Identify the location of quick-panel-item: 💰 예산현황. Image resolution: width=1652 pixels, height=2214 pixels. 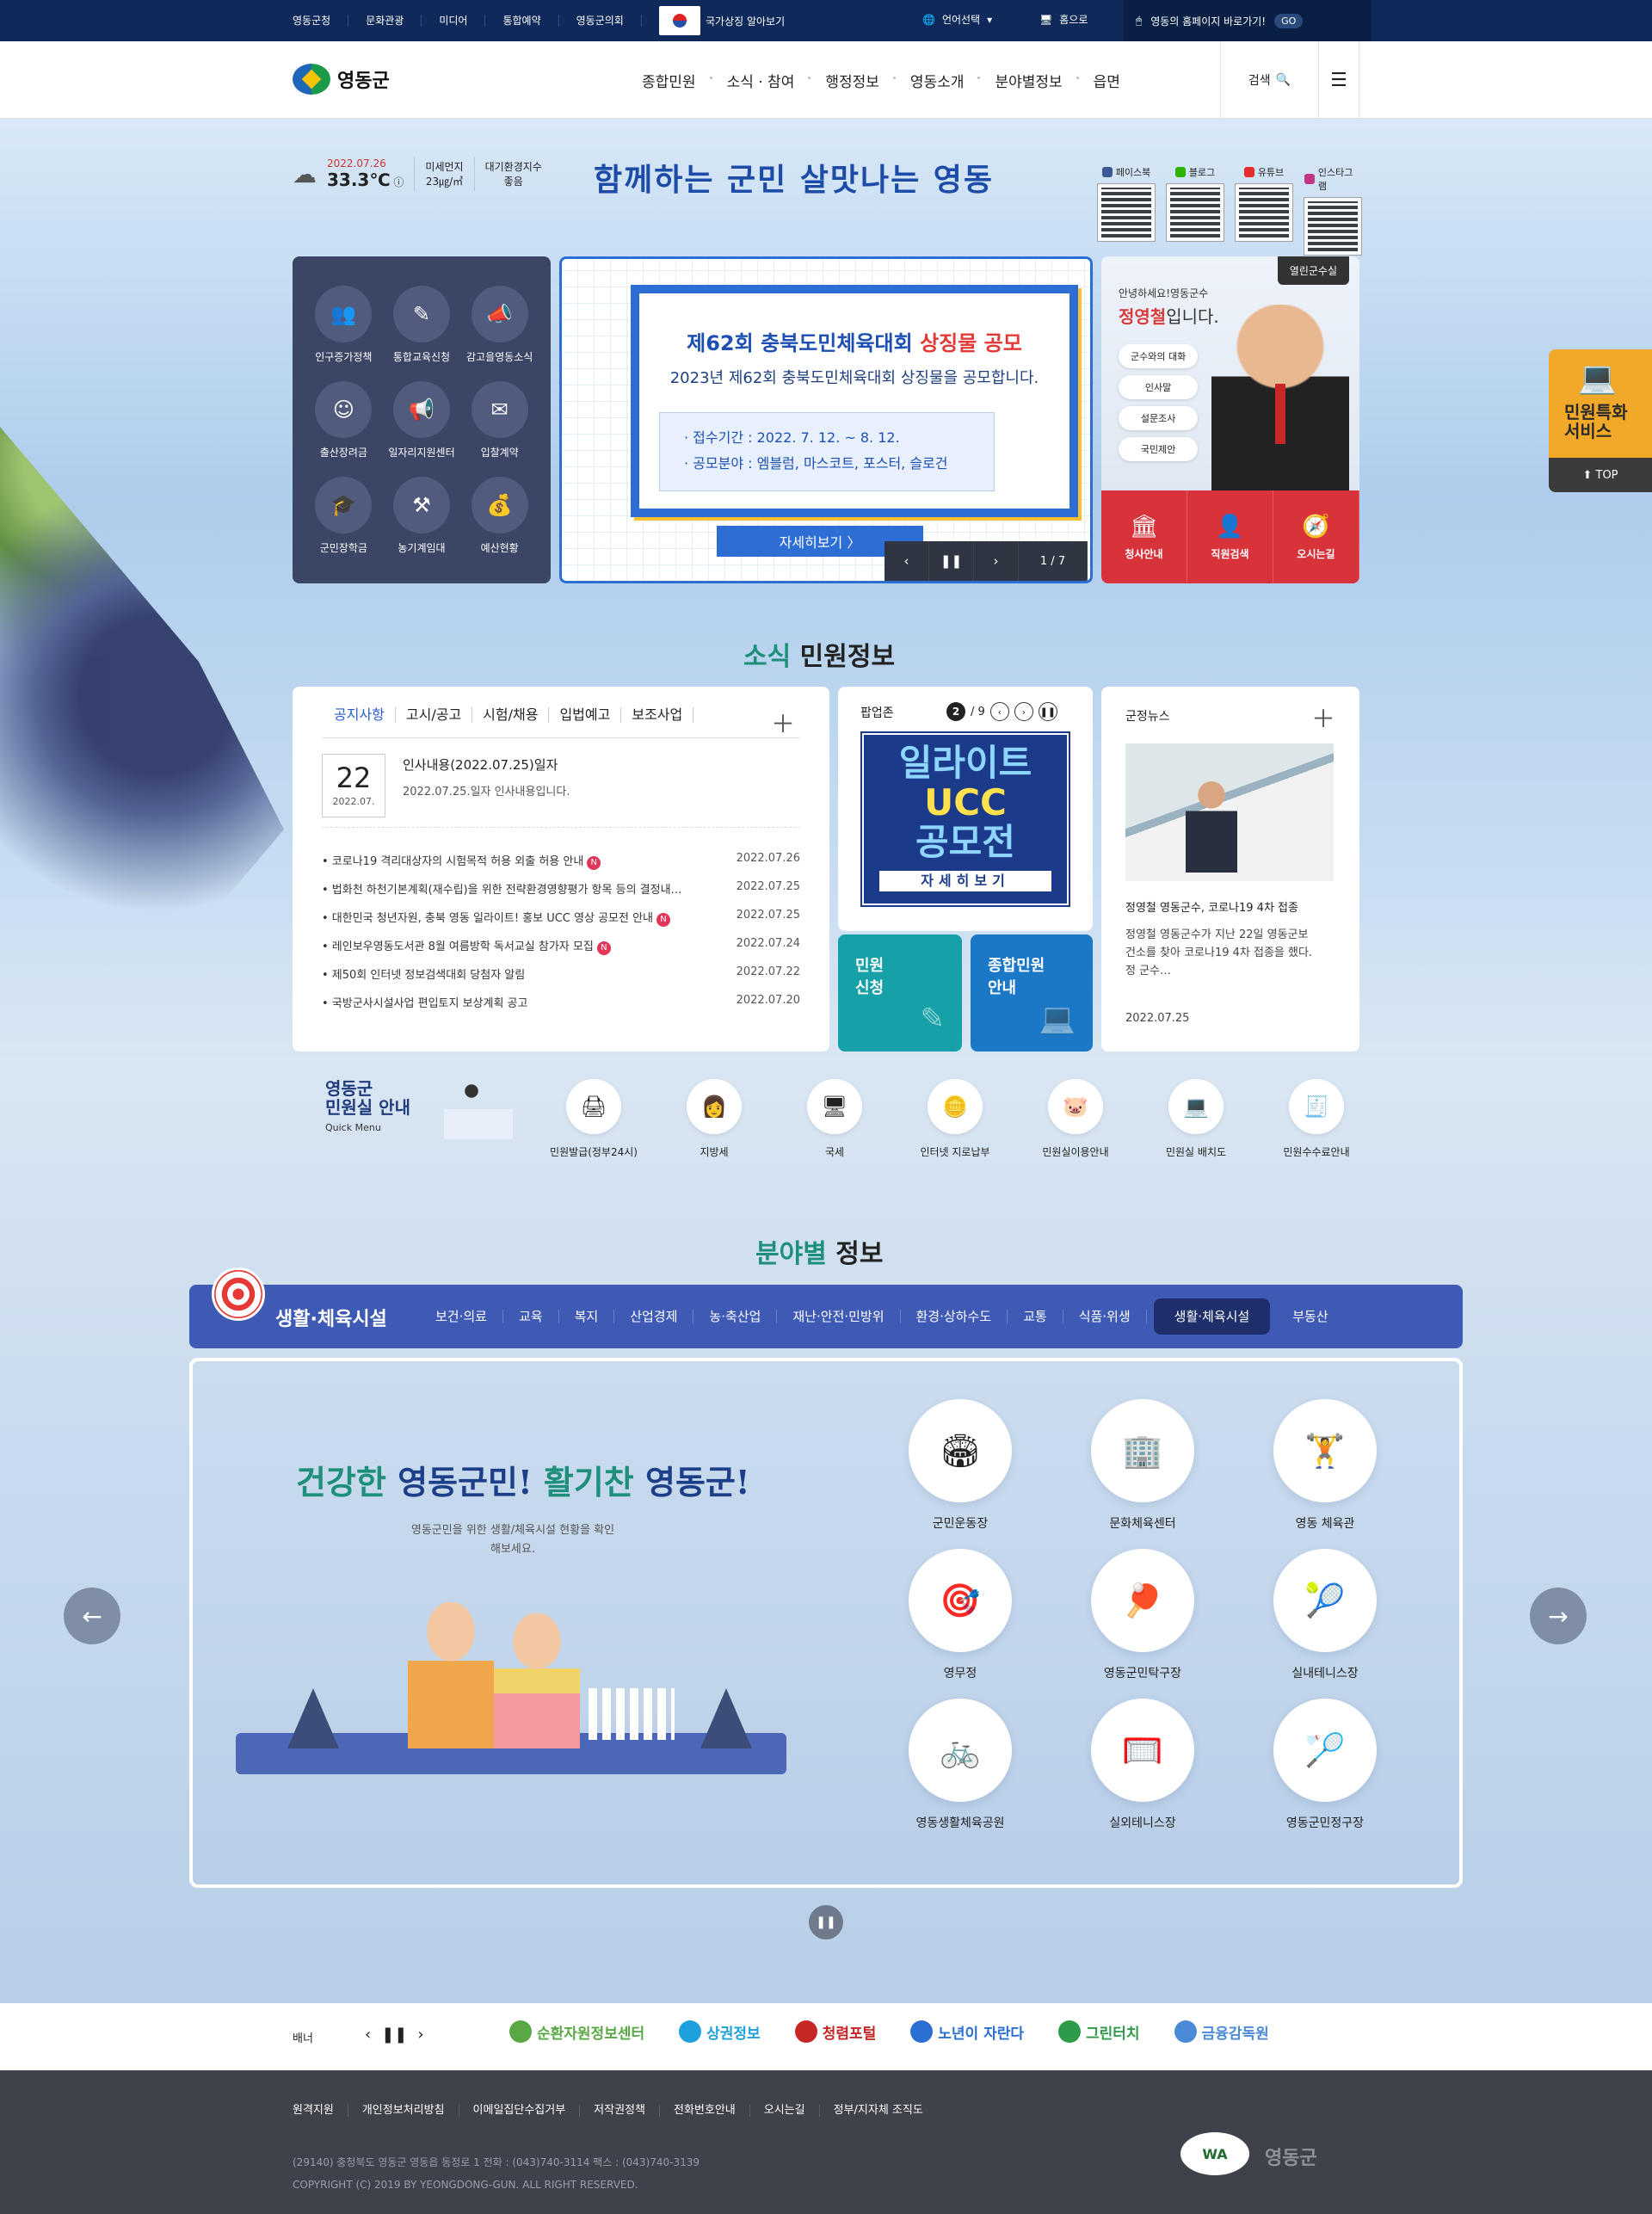
(499, 516).